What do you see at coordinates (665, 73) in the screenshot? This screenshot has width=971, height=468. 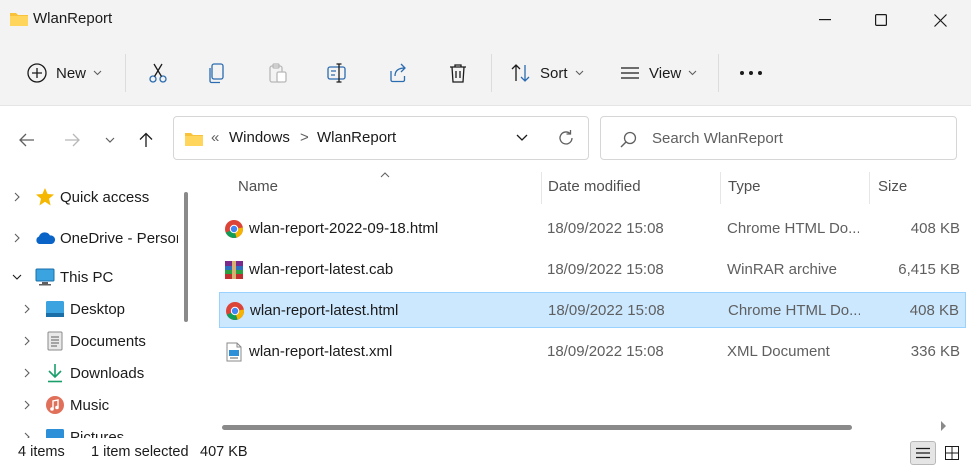 I see `view-label: View` at bounding box center [665, 73].